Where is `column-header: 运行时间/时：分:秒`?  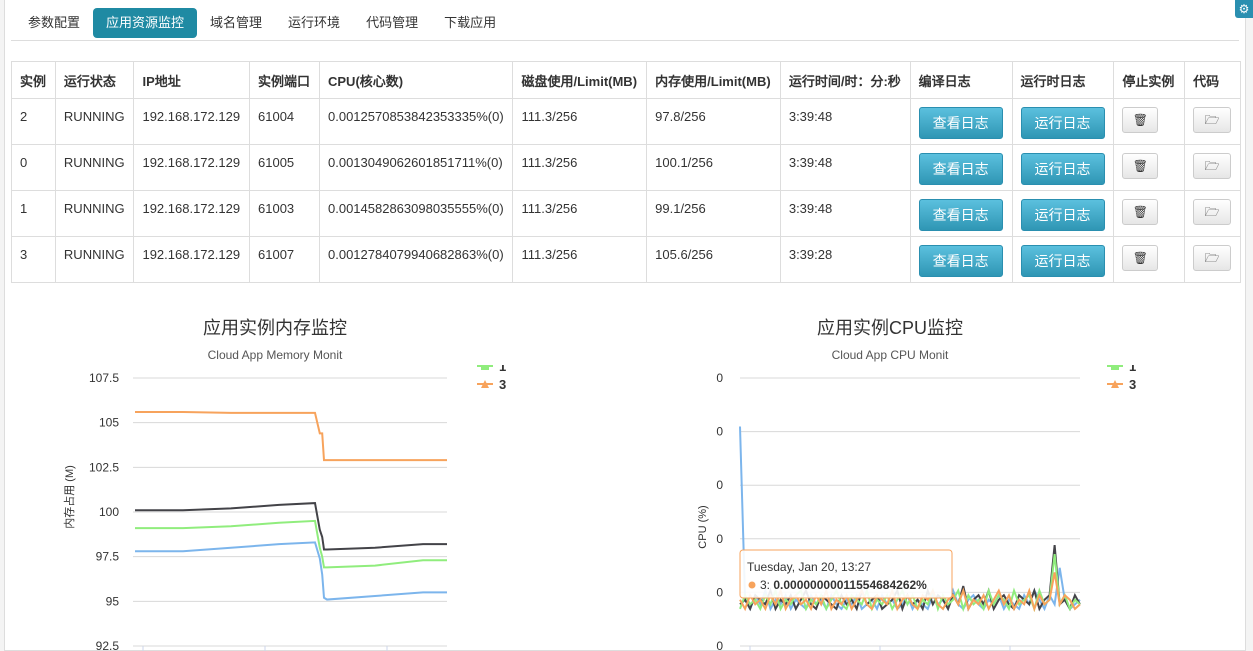
column-header: 运行时间/时：分:秒 is located at coordinates (845, 80).